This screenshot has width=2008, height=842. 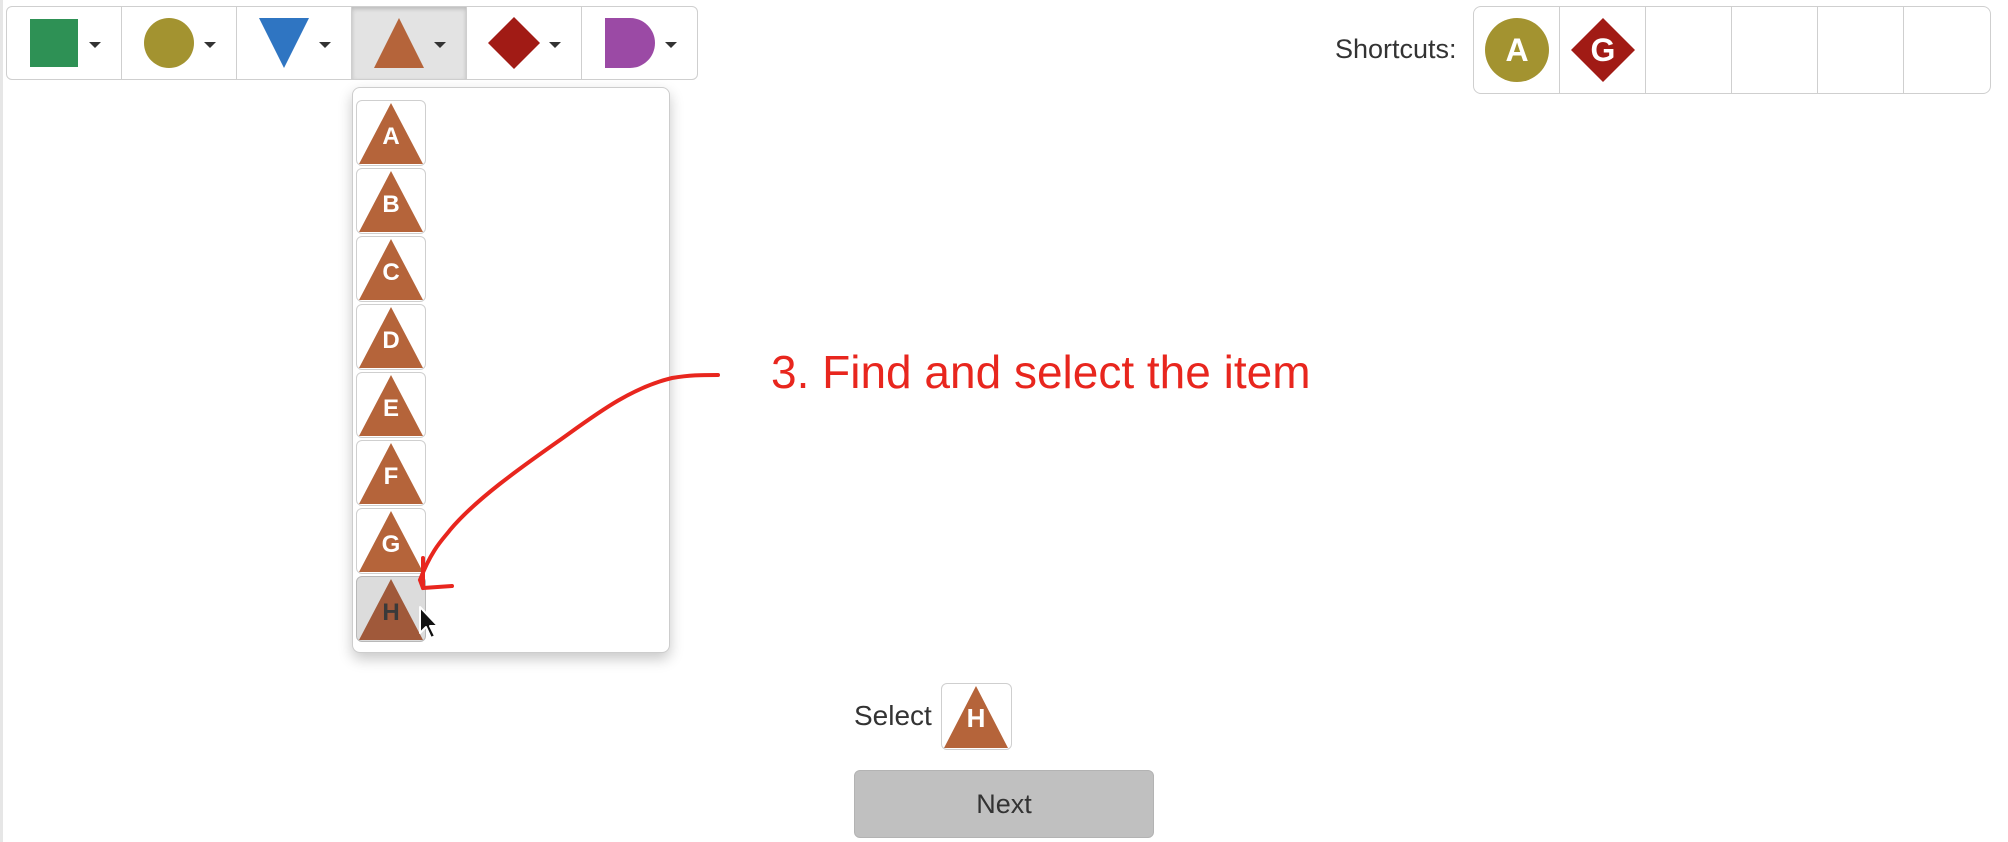 I want to click on triangle-icon, so click(x=399, y=43).